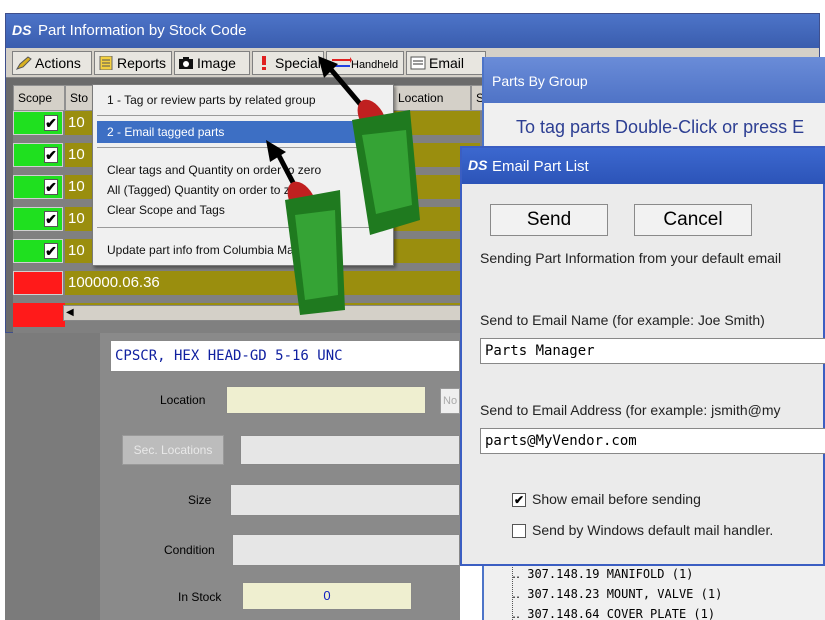 The width and height of the screenshot is (825, 620). Describe the element at coordinates (693, 220) in the screenshot. I see `cancel-button: Cancel` at that location.